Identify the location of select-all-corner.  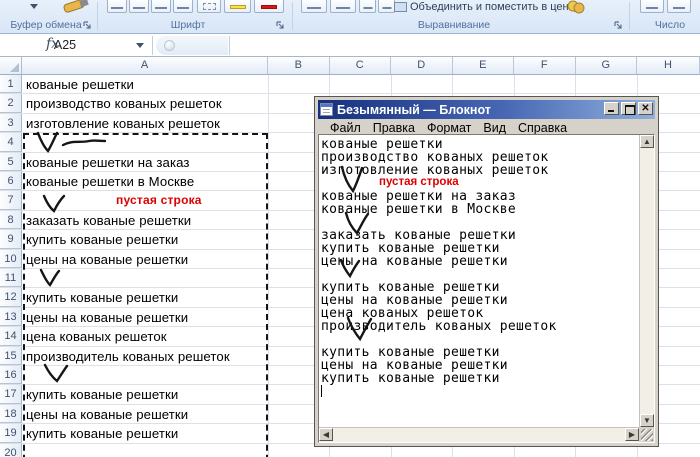
(11, 65).